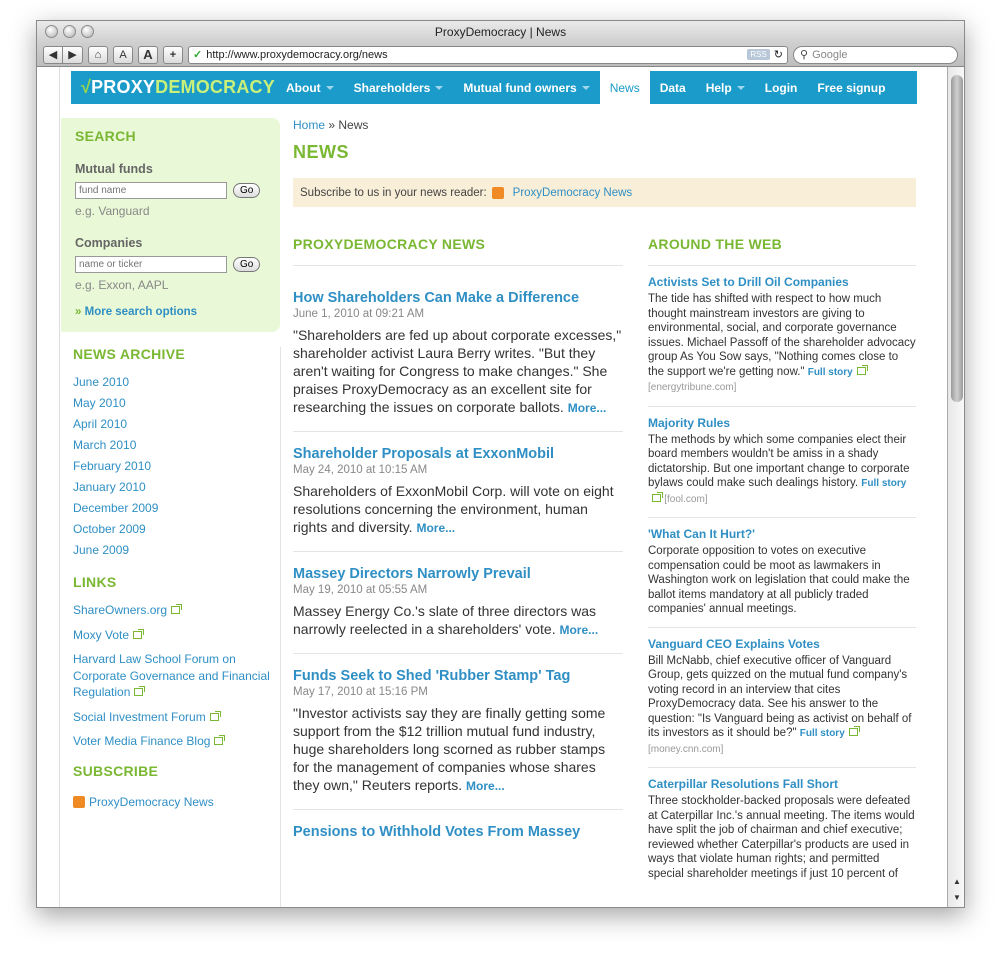 The height and width of the screenshot is (957, 1000). What do you see at coordinates (178, 787) in the screenshot?
I see `subscribe-section: SUBSCRIBE ProxyDemocracy News` at bounding box center [178, 787].